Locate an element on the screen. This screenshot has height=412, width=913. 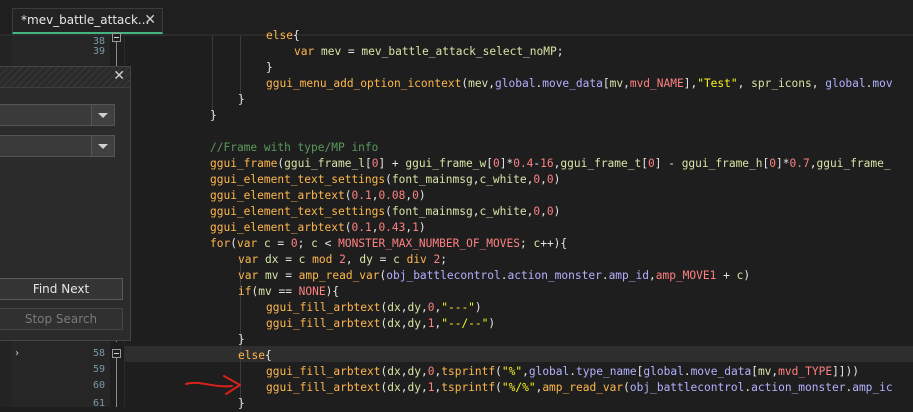
fold-guide-line is located at coordinates (116, 382).